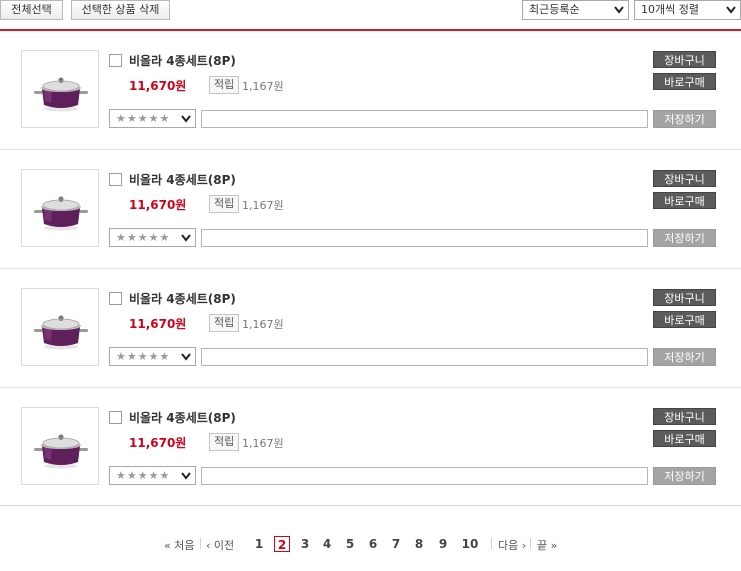  I want to click on sort-select: 최근등록순, so click(575, 10).